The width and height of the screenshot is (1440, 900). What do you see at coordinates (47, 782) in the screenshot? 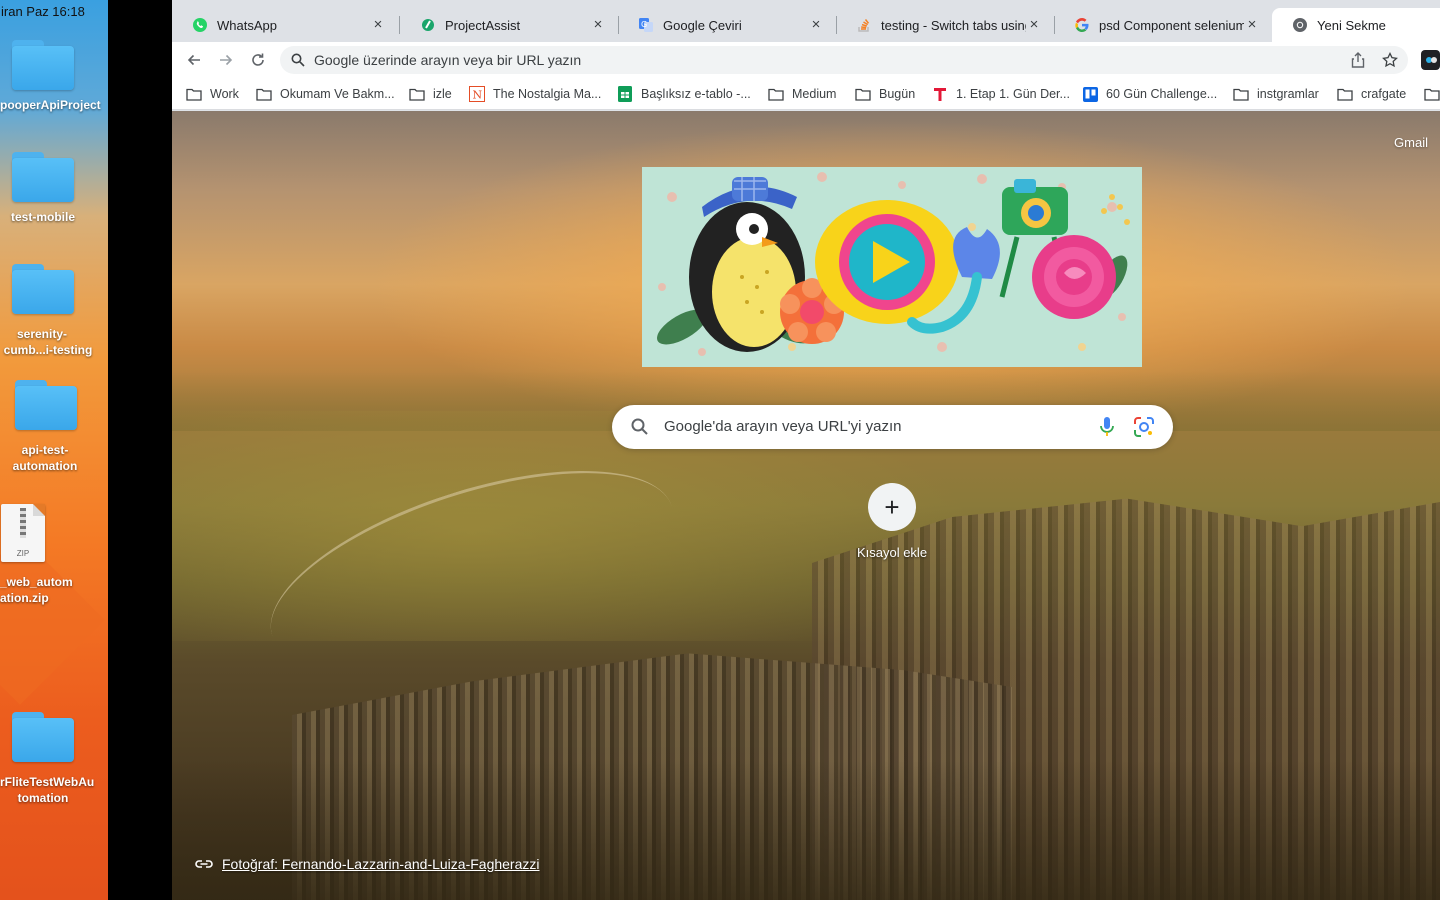
I see `desktop-item-label: rFliteTestWebAu` at bounding box center [47, 782].